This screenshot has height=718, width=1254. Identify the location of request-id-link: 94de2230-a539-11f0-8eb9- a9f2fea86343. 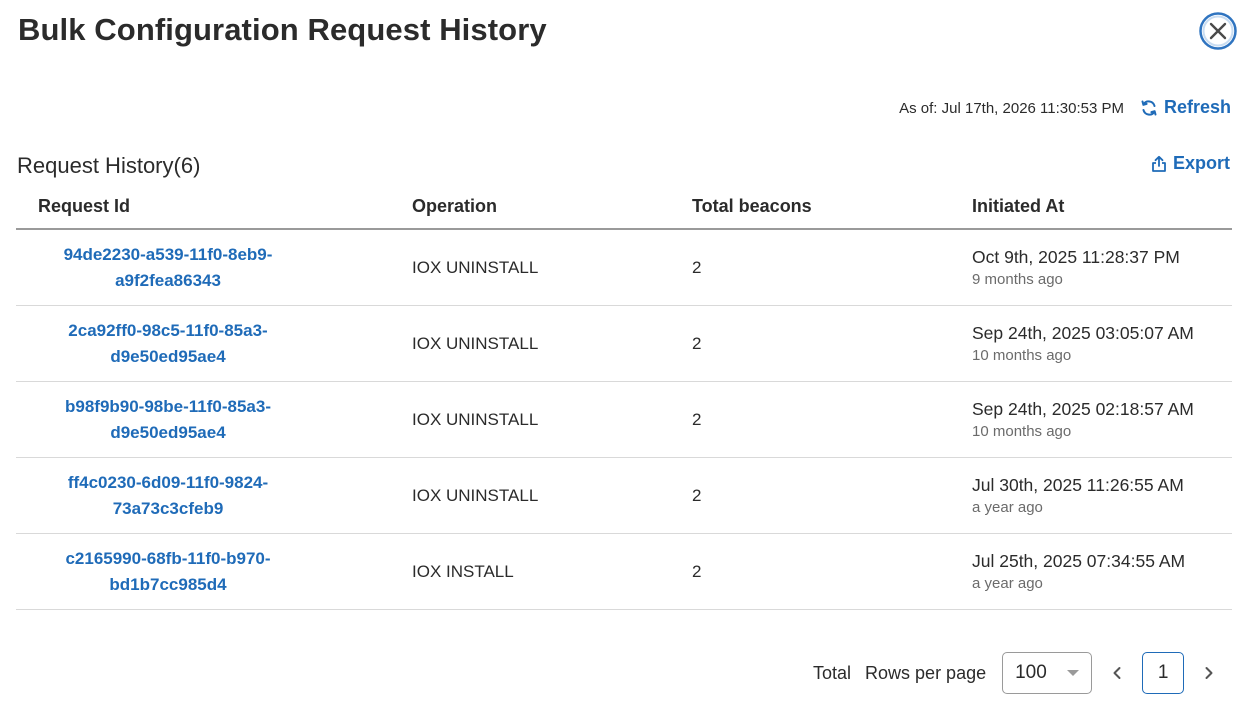
(168, 268).